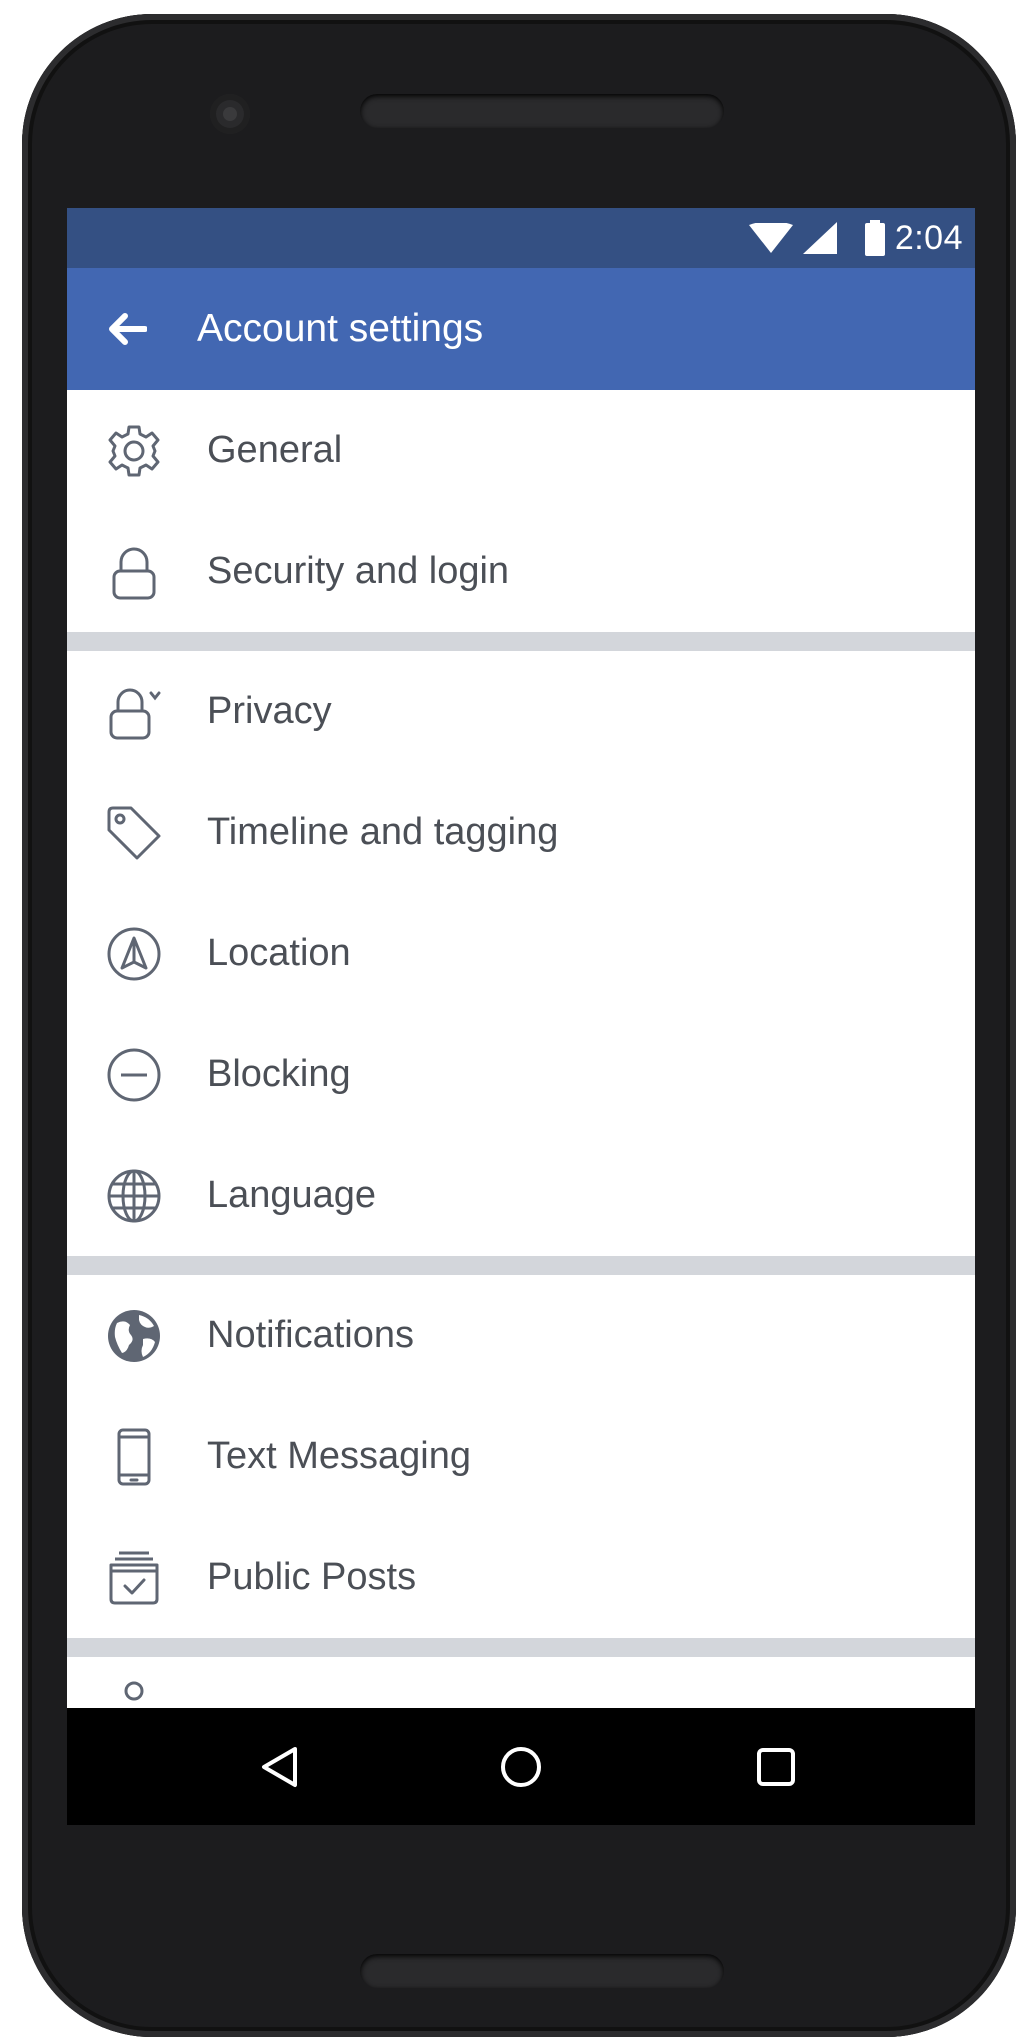  Describe the element at coordinates (134, 1075) in the screenshot. I see `block-icon` at that location.